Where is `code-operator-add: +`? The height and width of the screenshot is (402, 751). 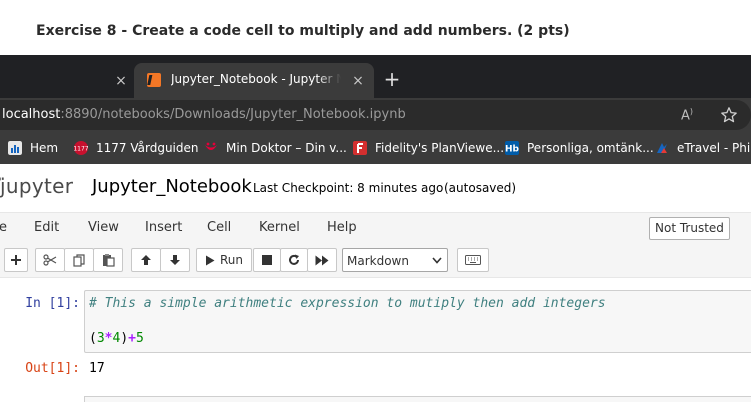
code-operator-add: + is located at coordinates (132, 338).